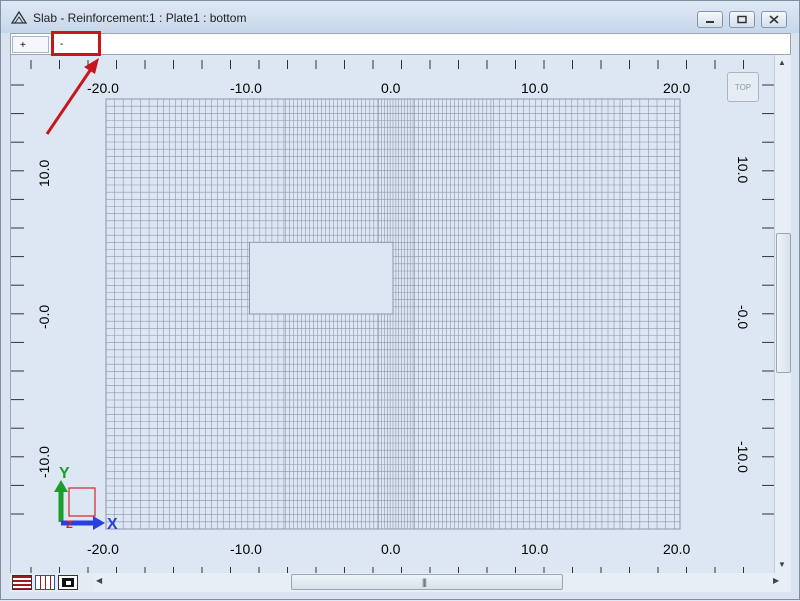 The width and height of the screenshot is (800, 601). What do you see at coordinates (677, 88) in the screenshot?
I see `x-tick-top-5: 20.0` at bounding box center [677, 88].